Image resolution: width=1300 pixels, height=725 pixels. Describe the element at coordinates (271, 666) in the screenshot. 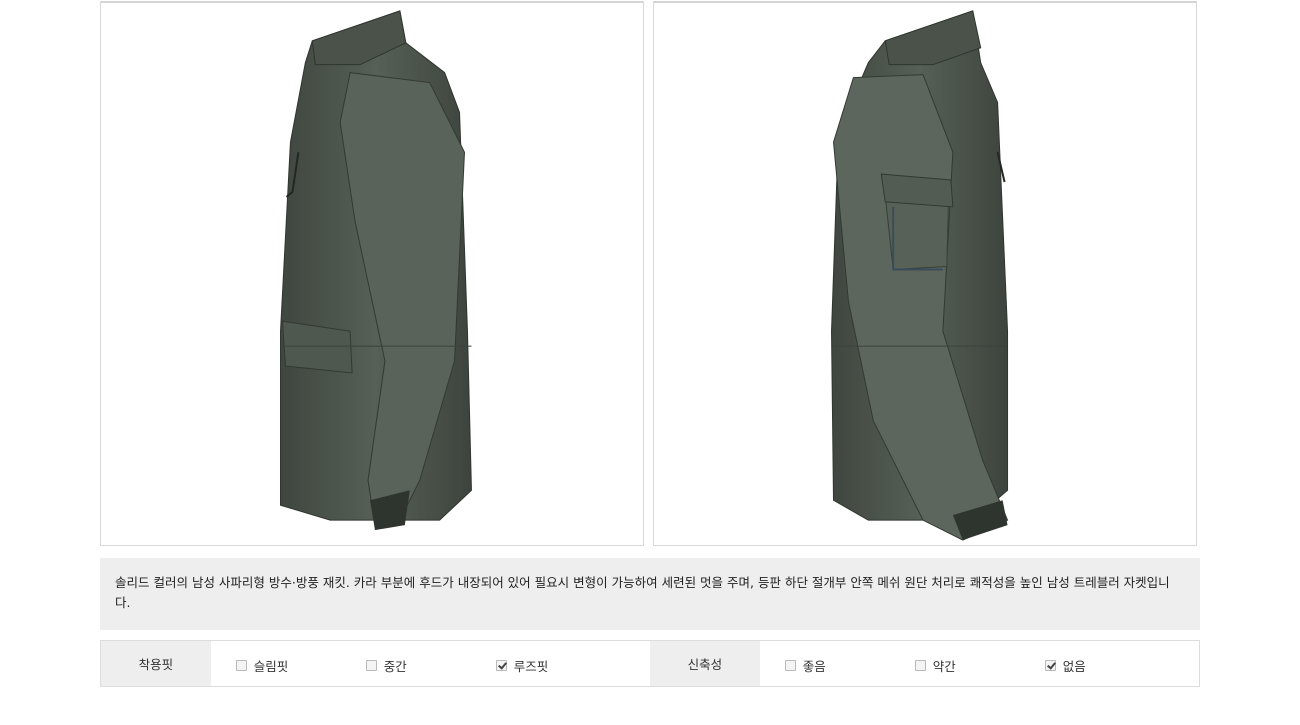

I see `option-label: 슬림핏` at that location.